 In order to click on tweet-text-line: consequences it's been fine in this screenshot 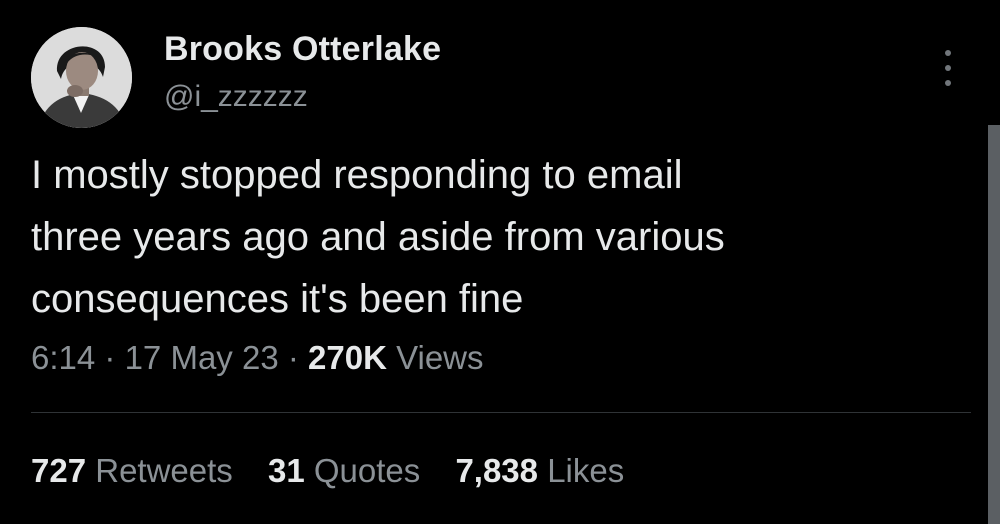, I will do `click(277, 299)`.